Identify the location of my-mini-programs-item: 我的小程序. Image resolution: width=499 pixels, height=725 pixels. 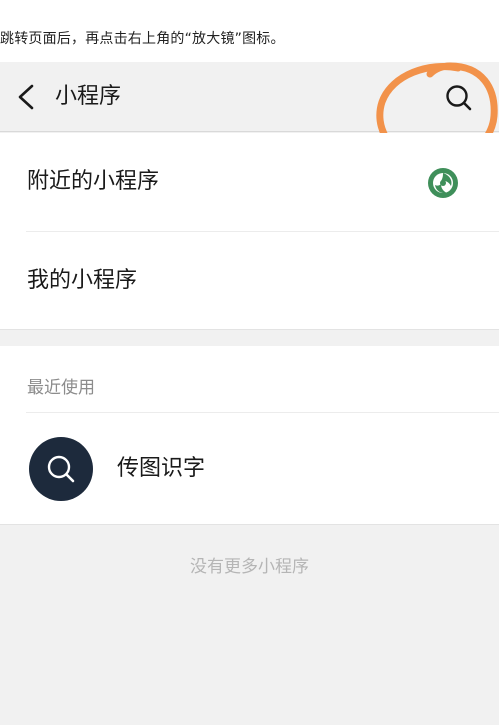
(249, 281).